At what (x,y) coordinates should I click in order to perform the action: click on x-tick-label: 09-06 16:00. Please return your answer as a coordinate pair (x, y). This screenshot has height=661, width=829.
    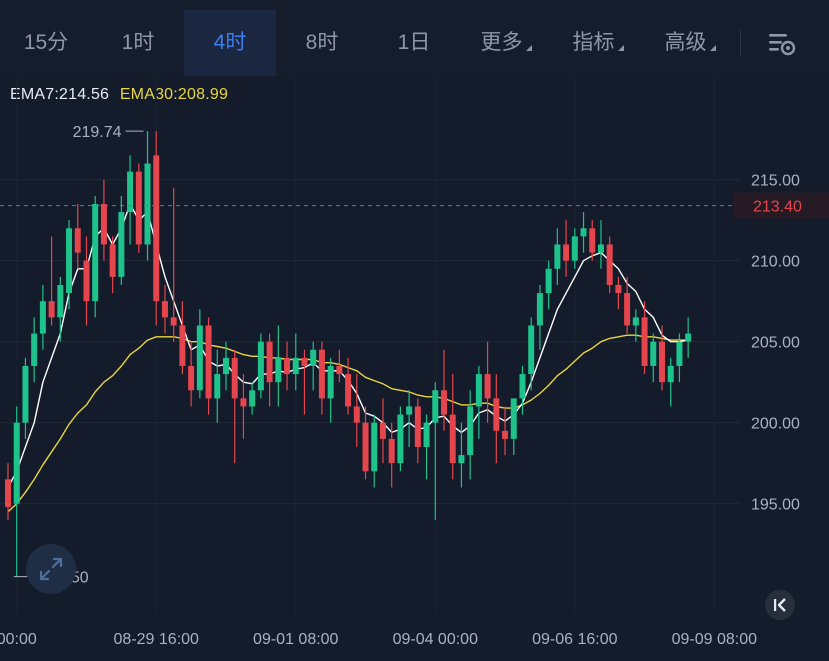
    Looking at the image, I should click on (575, 639).